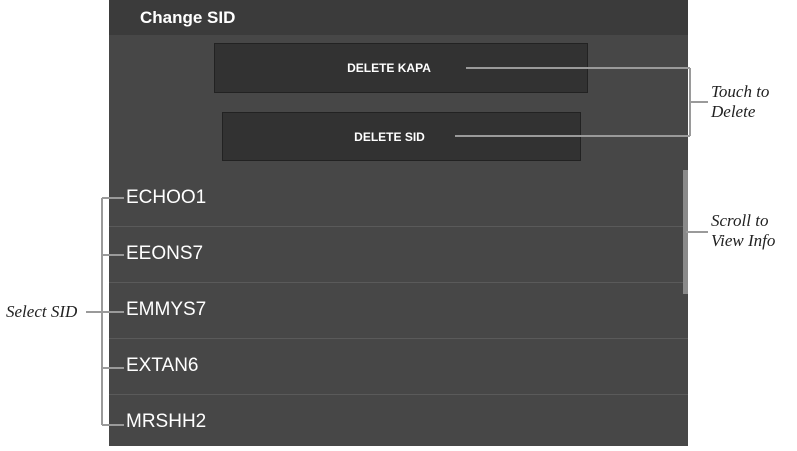 The height and width of the screenshot is (451, 797). I want to click on annotation-line: Touch to, so click(740, 91).